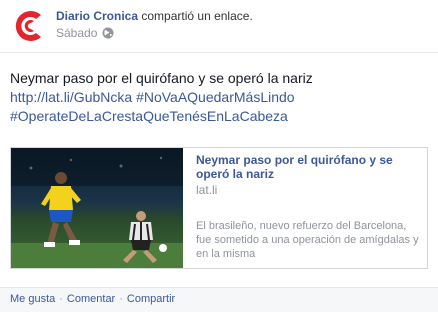  What do you see at coordinates (219, 299) in the screenshot?
I see `post-actions-bar: Me gusta · Comentar · Compartir` at bounding box center [219, 299].